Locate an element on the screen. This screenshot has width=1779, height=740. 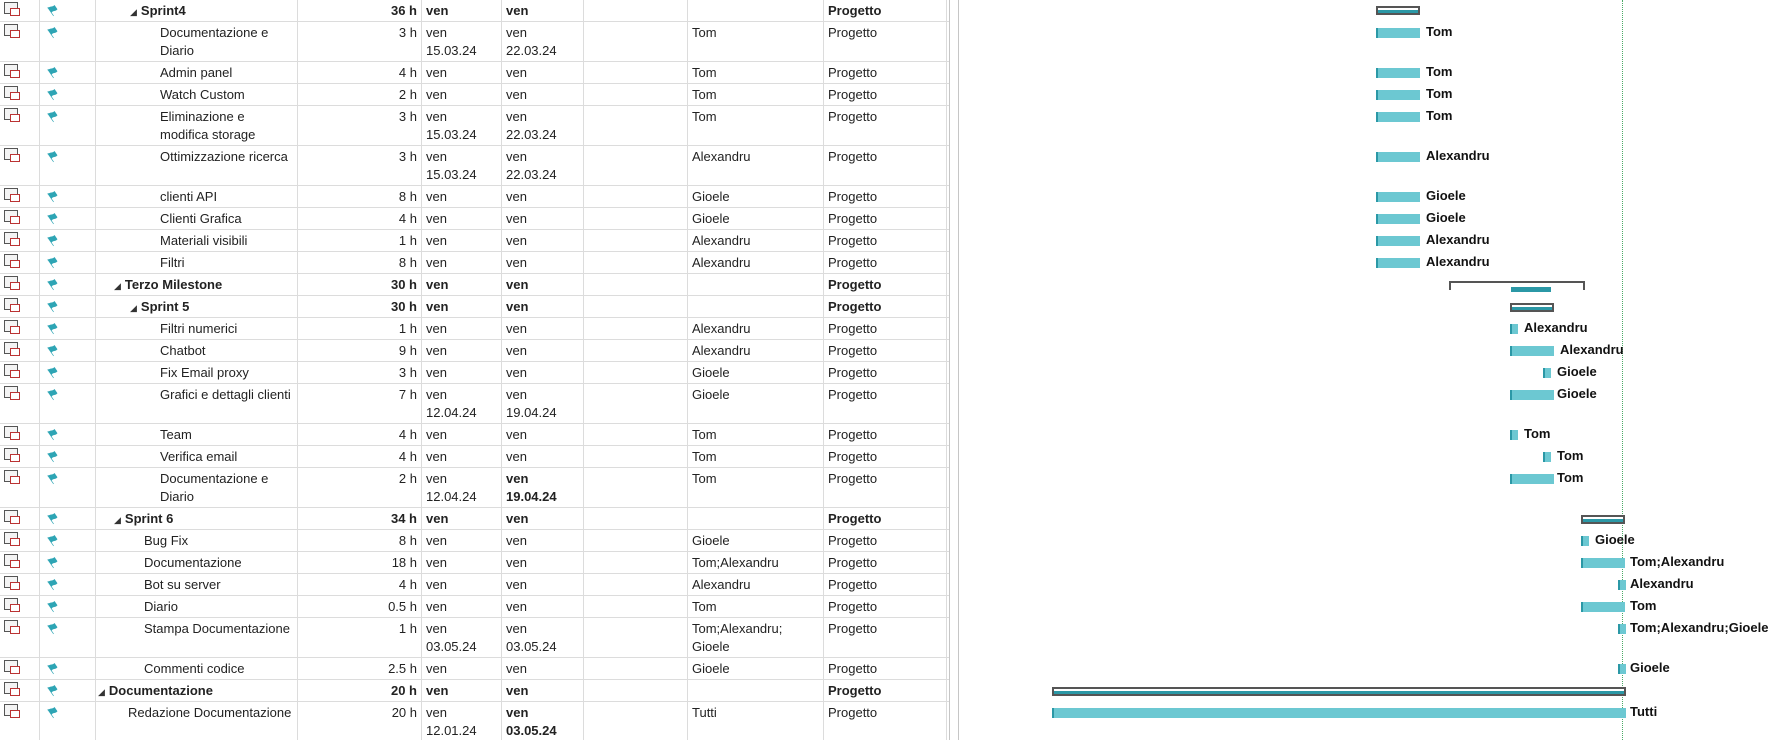
task-name-cell: ◢ Terzo Milestone is located at coordinates (197, 284).